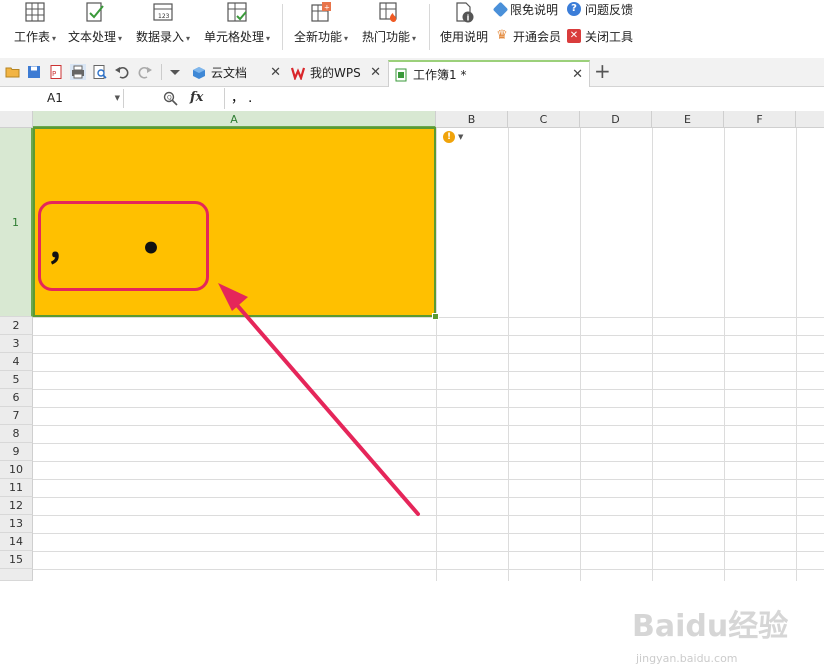 This screenshot has width=824, height=665. What do you see at coordinates (687, 658) in the screenshot?
I see `watermark-url: jingyan.baidu.com` at bounding box center [687, 658].